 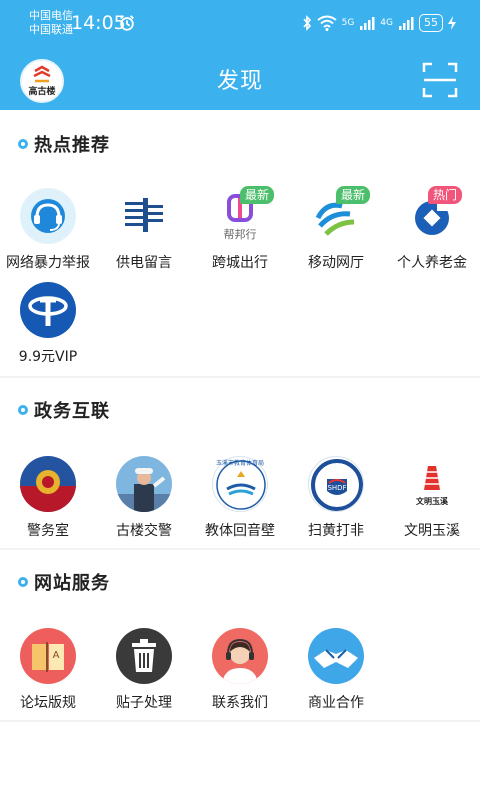 I want to click on battery-indicator: 55, so click(x=431, y=23).